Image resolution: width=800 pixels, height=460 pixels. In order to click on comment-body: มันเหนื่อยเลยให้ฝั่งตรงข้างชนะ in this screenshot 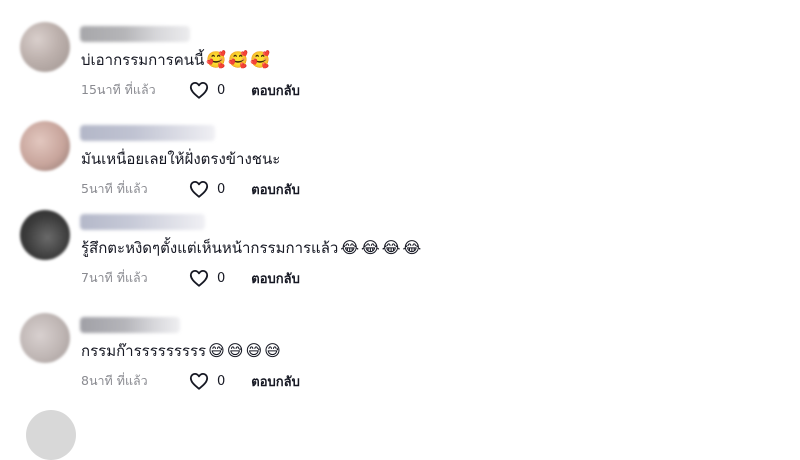, I will do `click(181, 159)`.